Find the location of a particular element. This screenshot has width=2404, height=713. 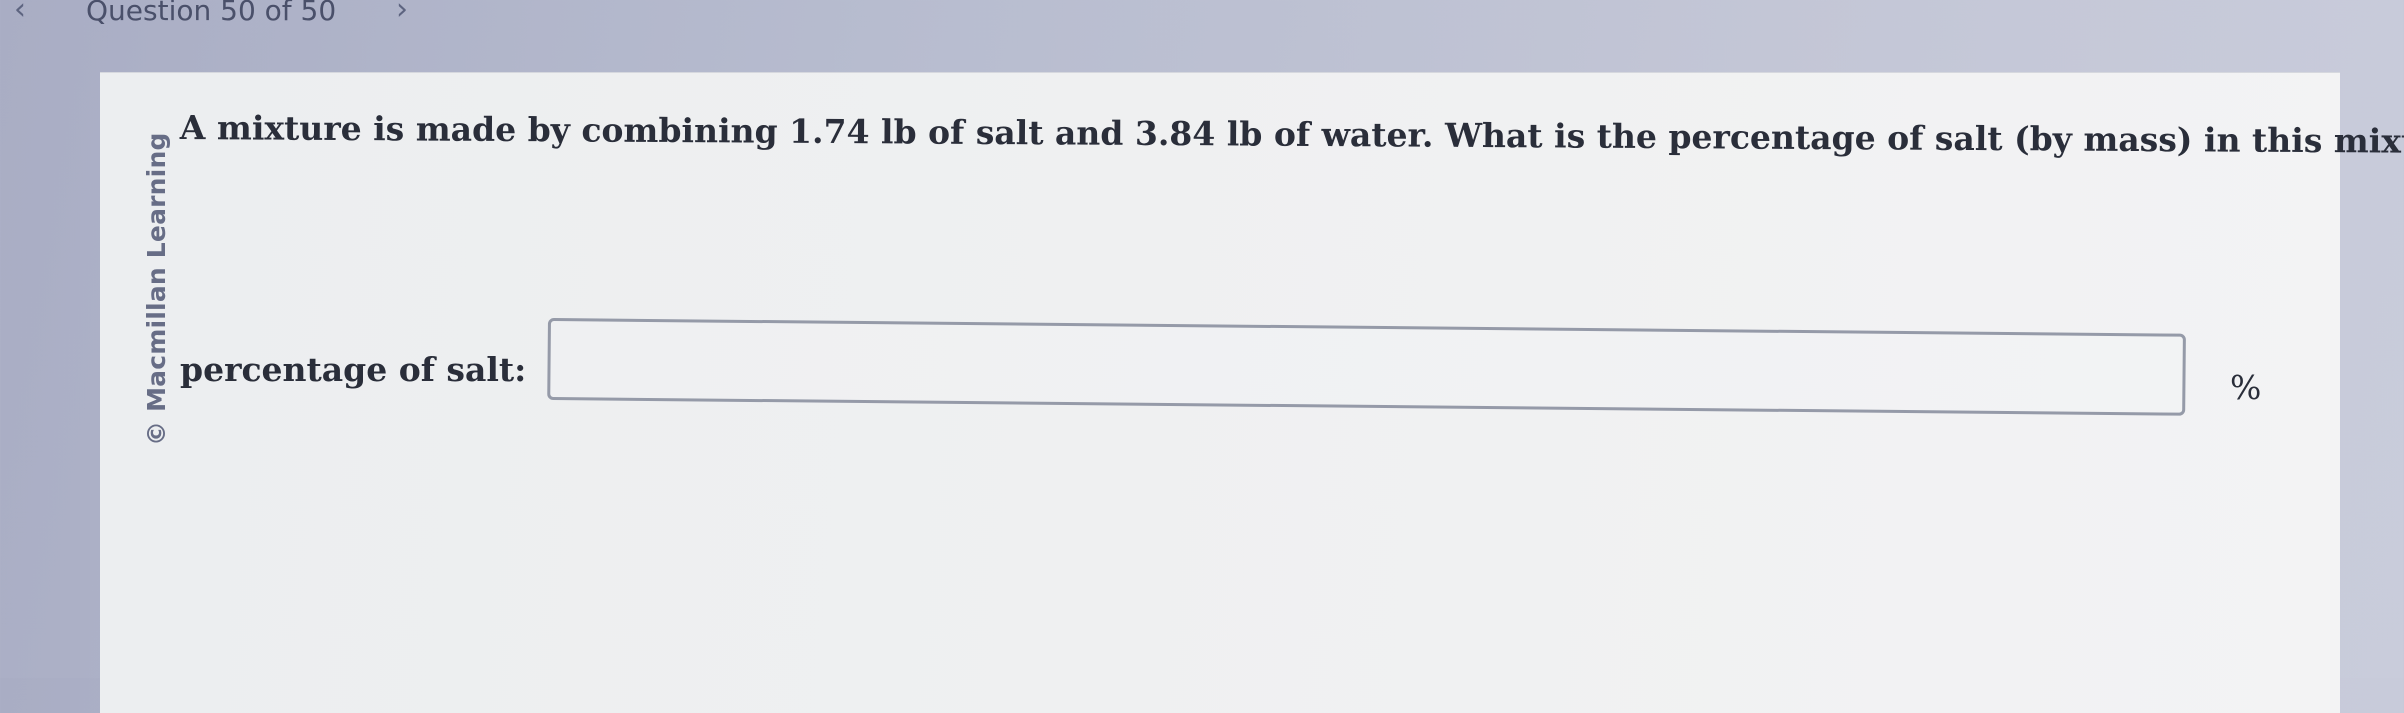

chevron-right-icon: › is located at coordinates (402, 13).